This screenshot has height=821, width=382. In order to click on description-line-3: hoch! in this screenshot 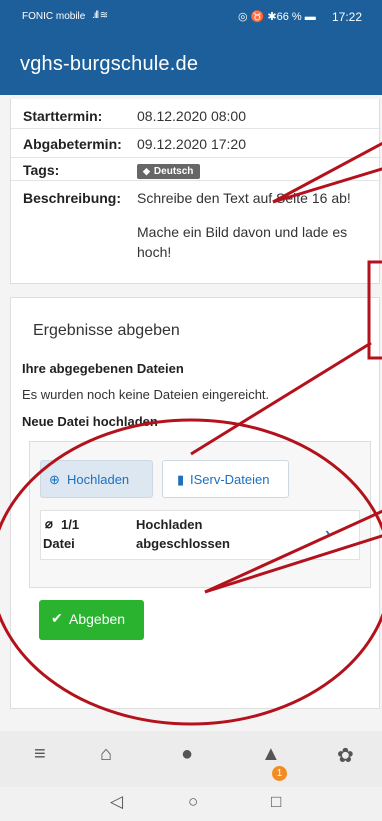, I will do `click(154, 252)`.